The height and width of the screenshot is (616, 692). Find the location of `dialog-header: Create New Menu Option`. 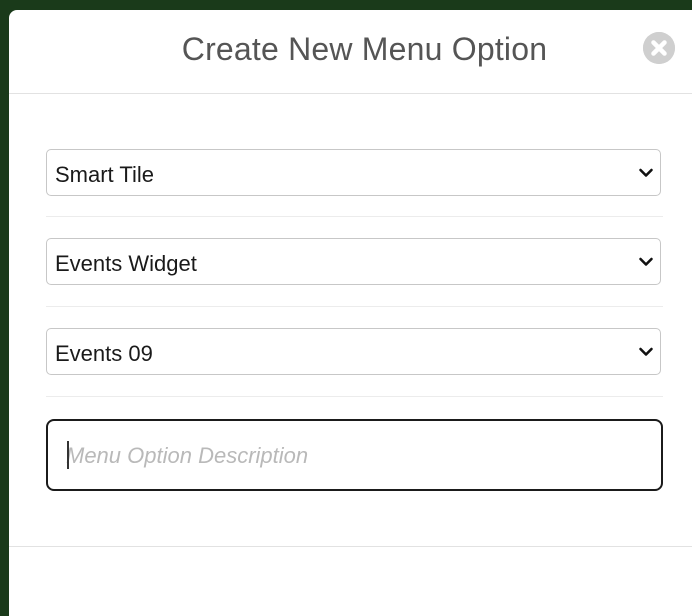

dialog-header: Create New Menu Option is located at coordinates (350, 52).